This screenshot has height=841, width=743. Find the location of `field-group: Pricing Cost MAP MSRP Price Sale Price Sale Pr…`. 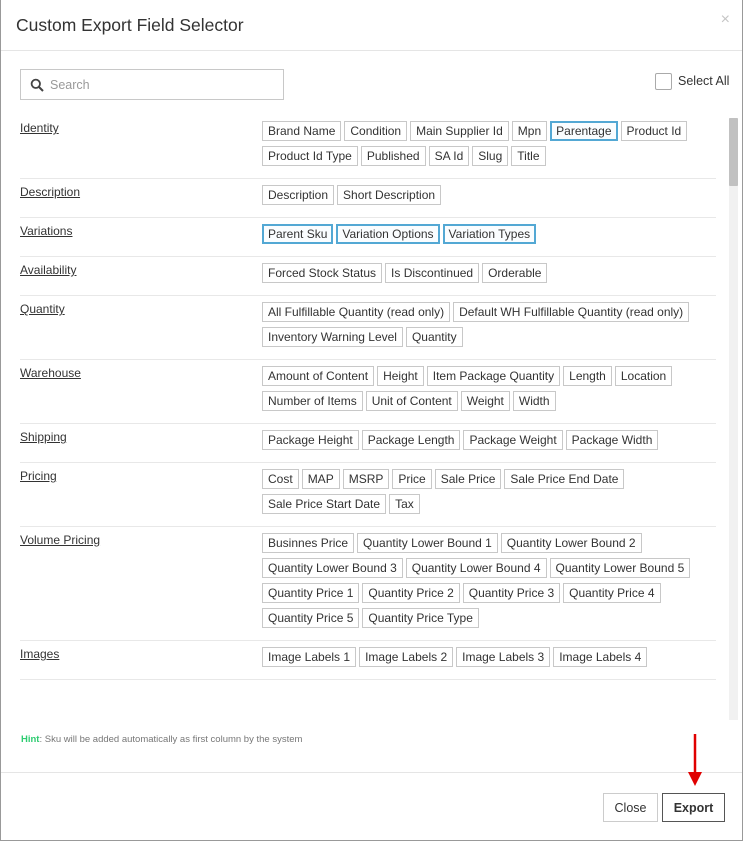

field-group: Pricing Cost MAP MSRP Price Sale Price Sale Pr… is located at coordinates (368, 495).